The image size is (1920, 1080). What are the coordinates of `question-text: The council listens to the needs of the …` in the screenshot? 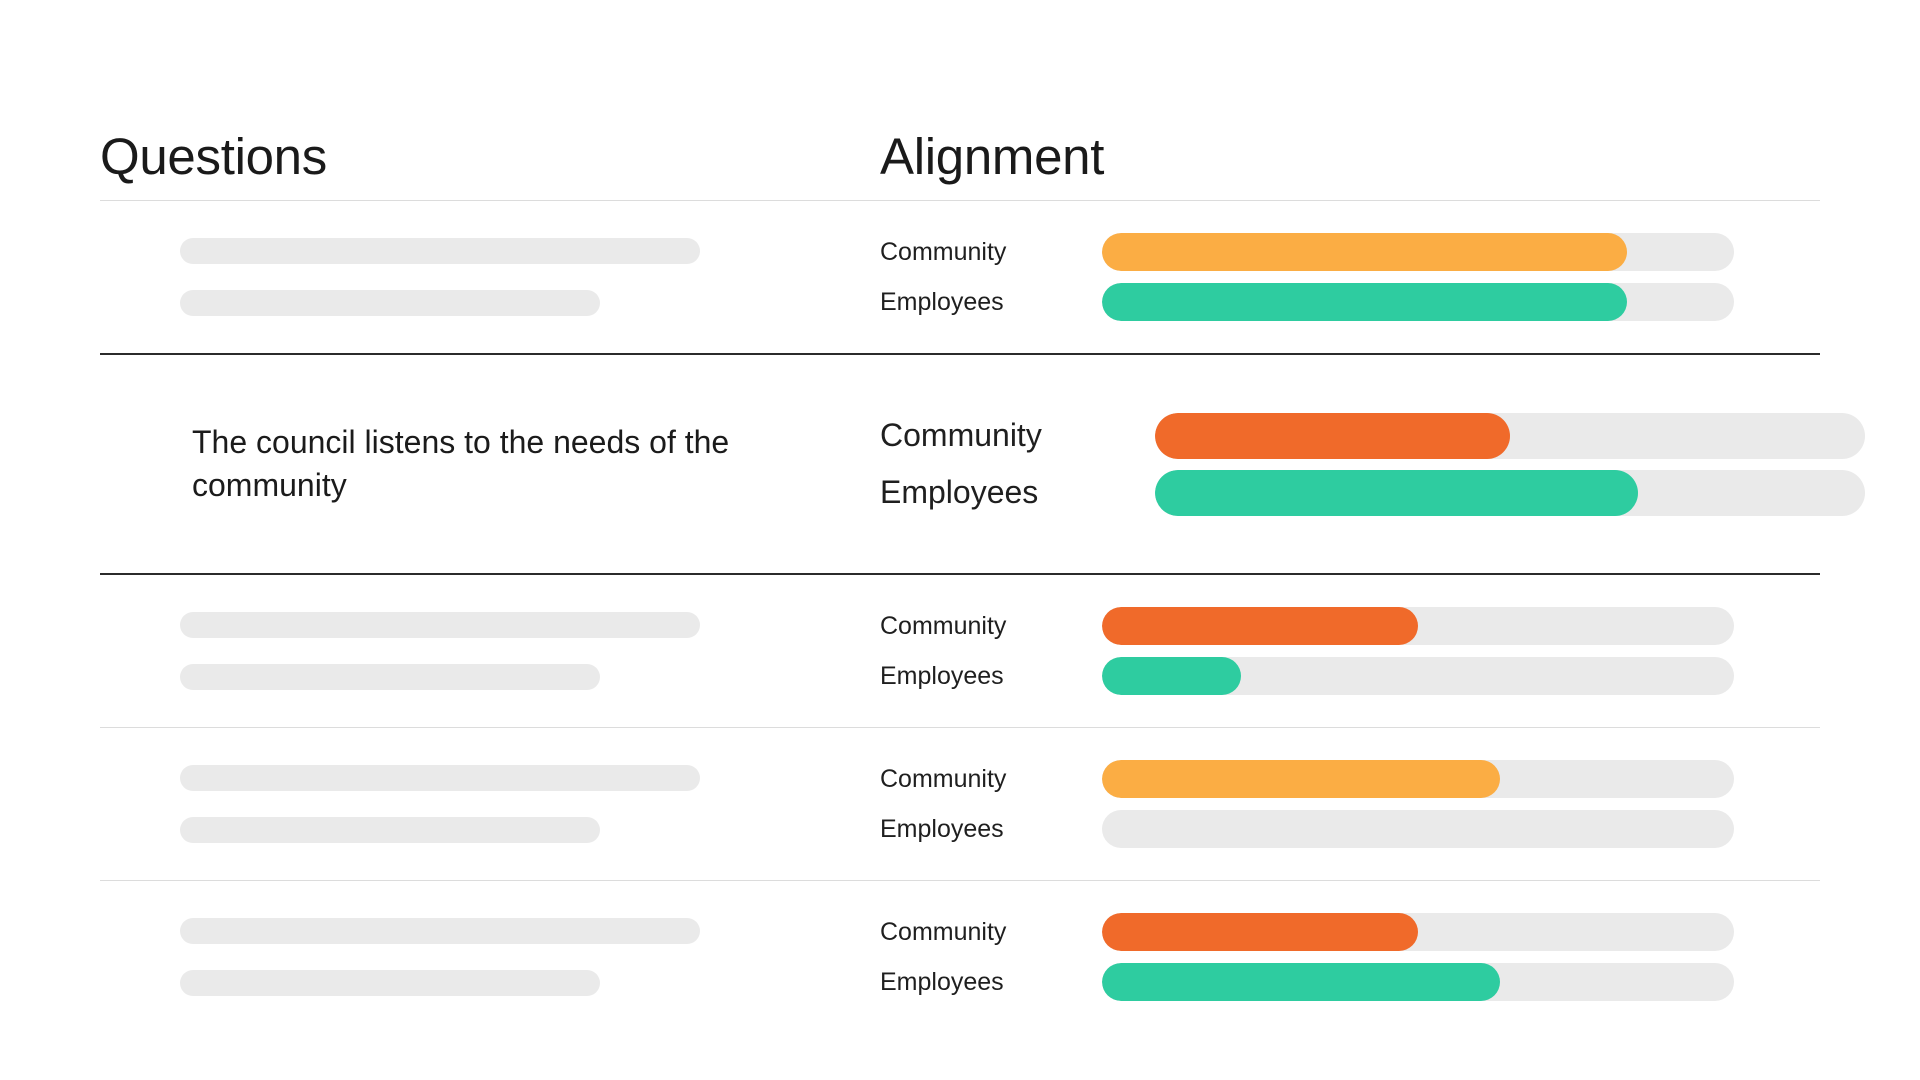 It's located at (461, 463).